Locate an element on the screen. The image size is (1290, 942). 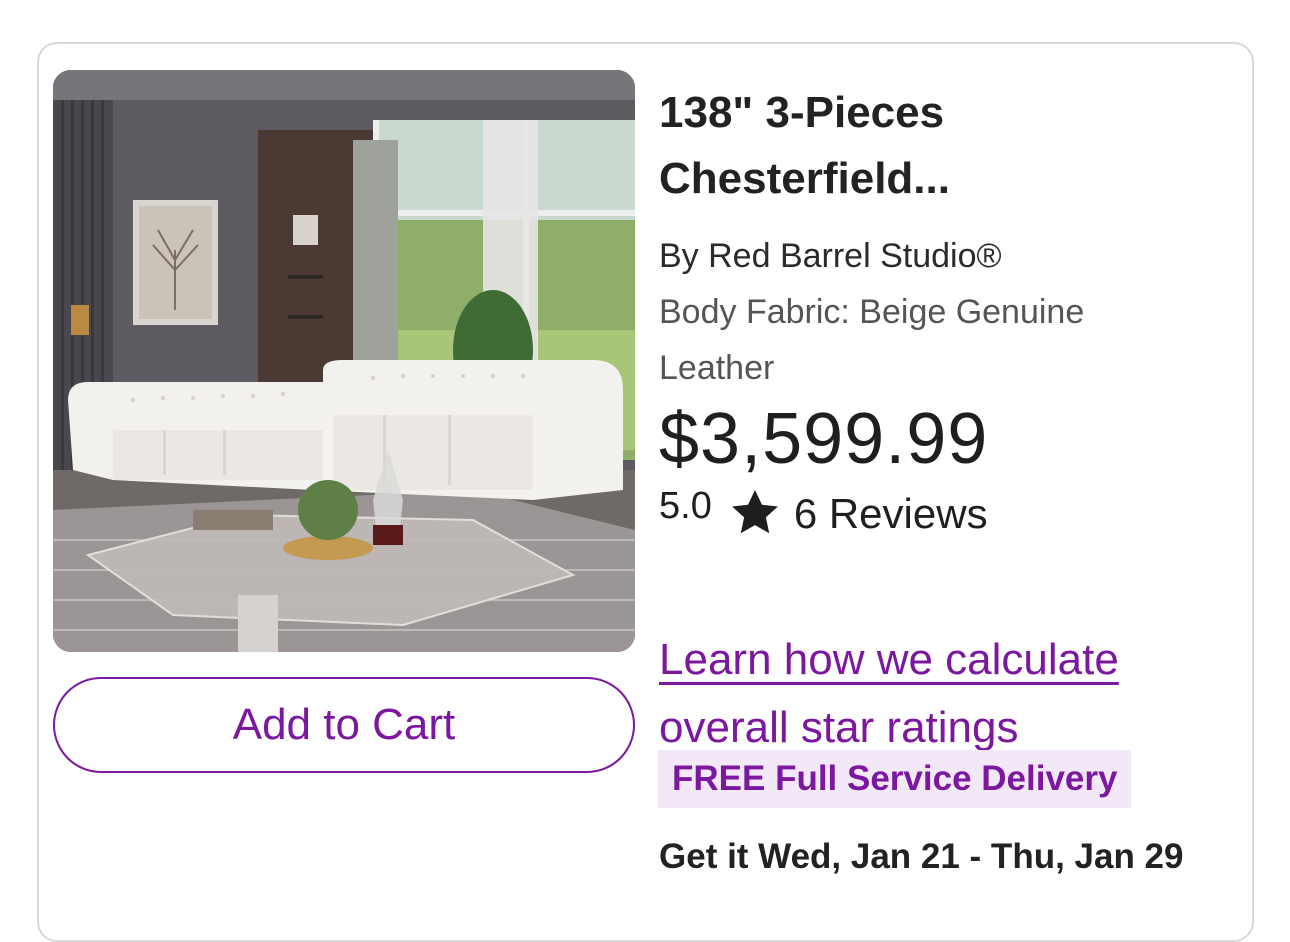
brand-name: By Red Barrel Studio® is located at coordinates (830, 256).